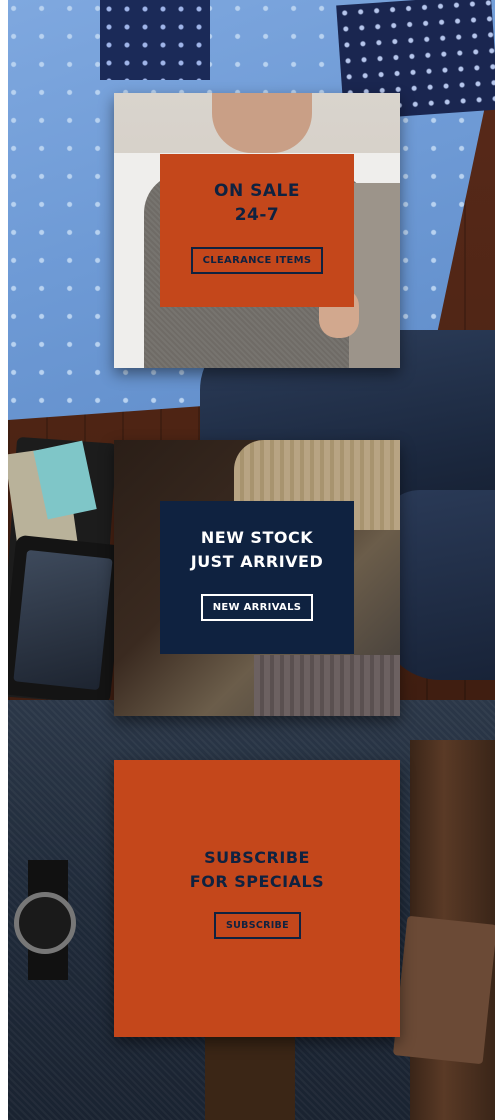 The image size is (501, 1120). I want to click on leather-patch-image, so click(445, 990).